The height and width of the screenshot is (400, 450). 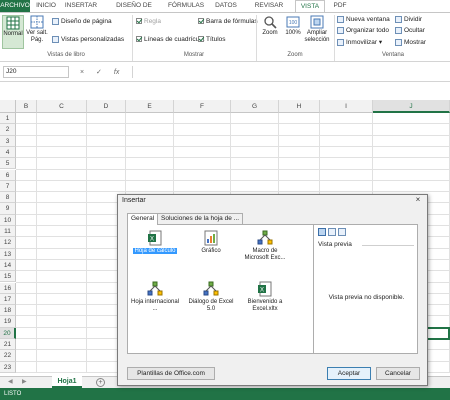 What do you see at coordinates (24, 381) in the screenshot?
I see `next-sheet-icon: ▶` at bounding box center [24, 381].